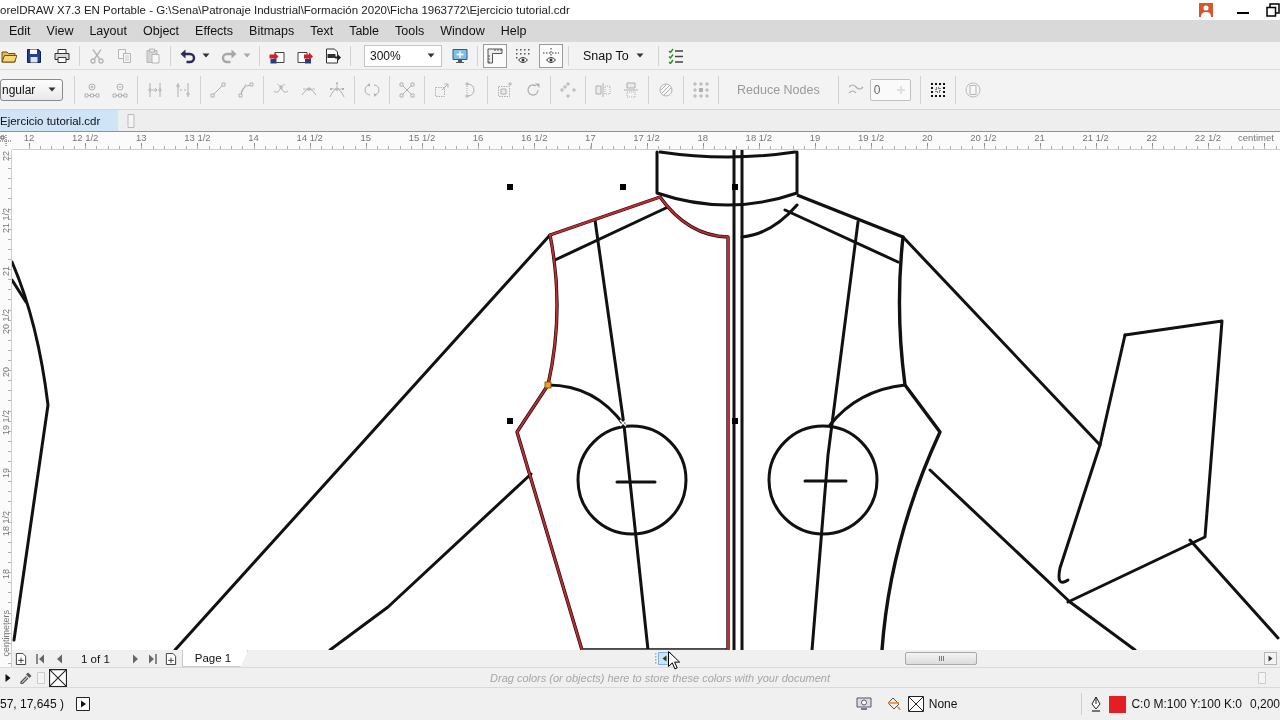 This screenshot has height=720, width=1280. What do you see at coordinates (462, 31) in the screenshot?
I see `menu-item: Window` at bounding box center [462, 31].